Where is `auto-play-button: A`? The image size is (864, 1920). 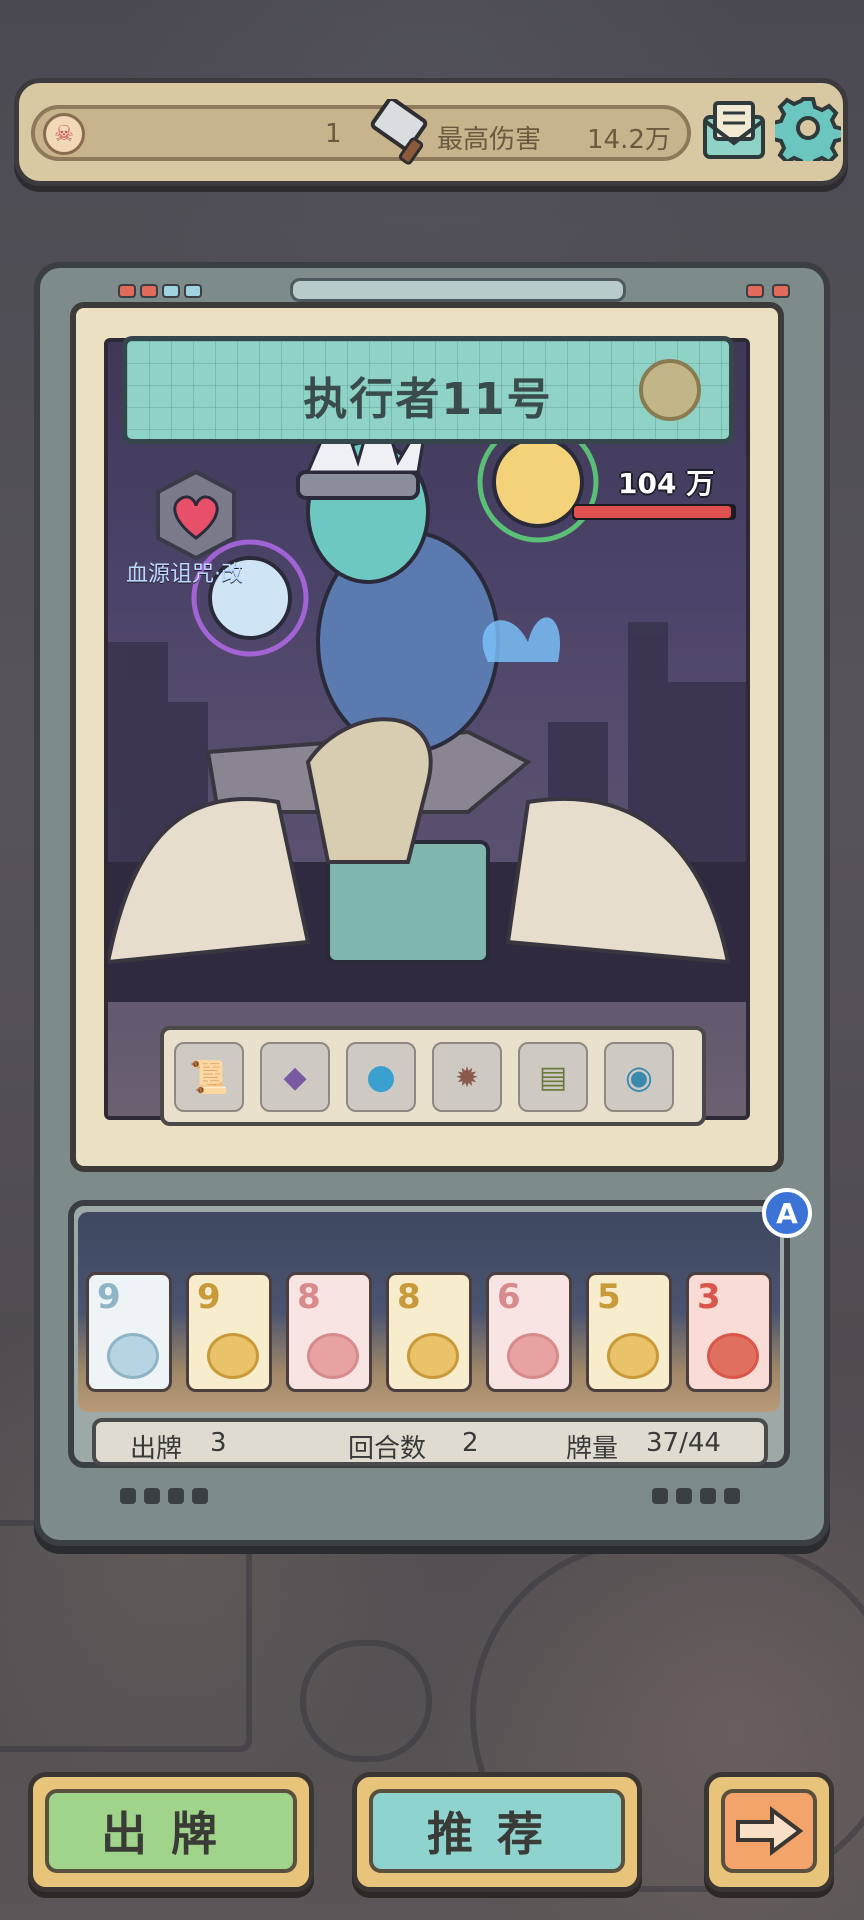 auto-play-button: A is located at coordinates (787, 1213).